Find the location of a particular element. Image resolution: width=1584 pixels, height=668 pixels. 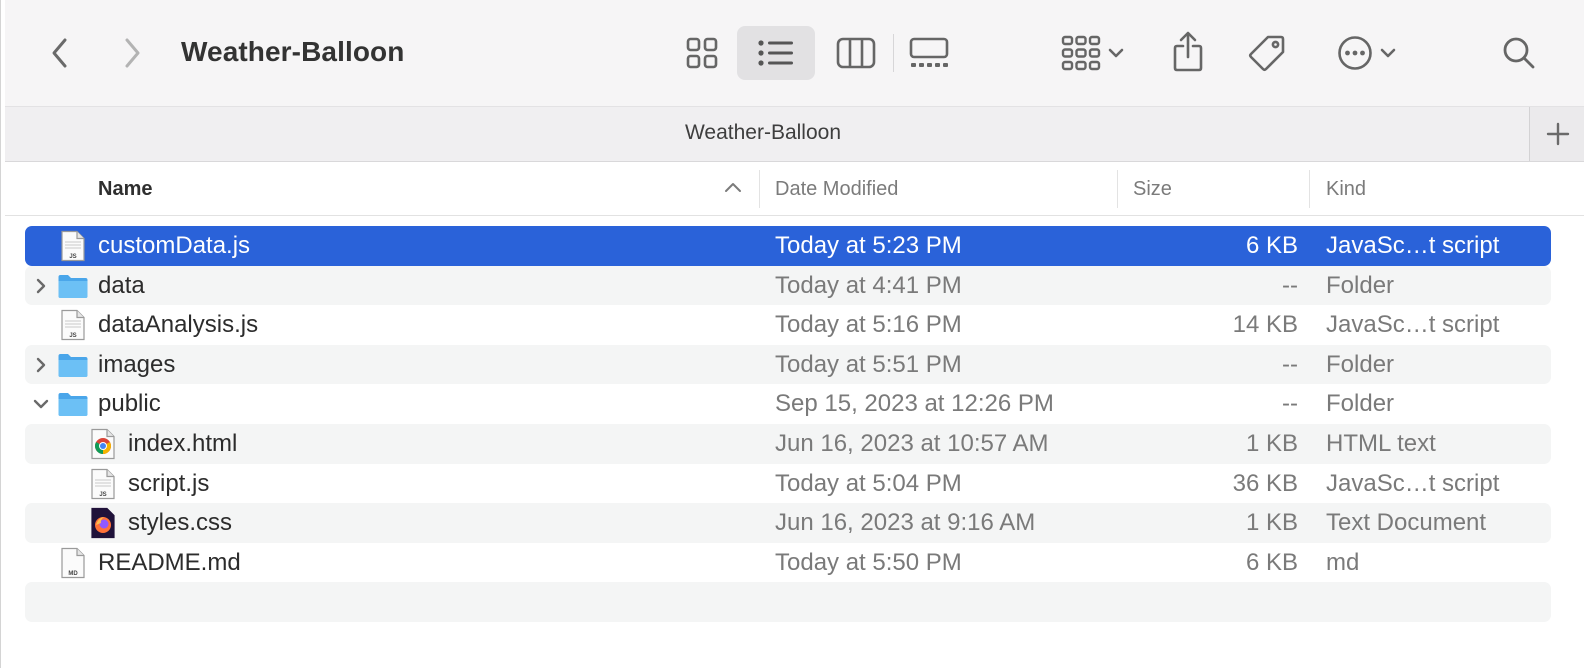

file-kind: HTML text is located at coordinates (1381, 443).